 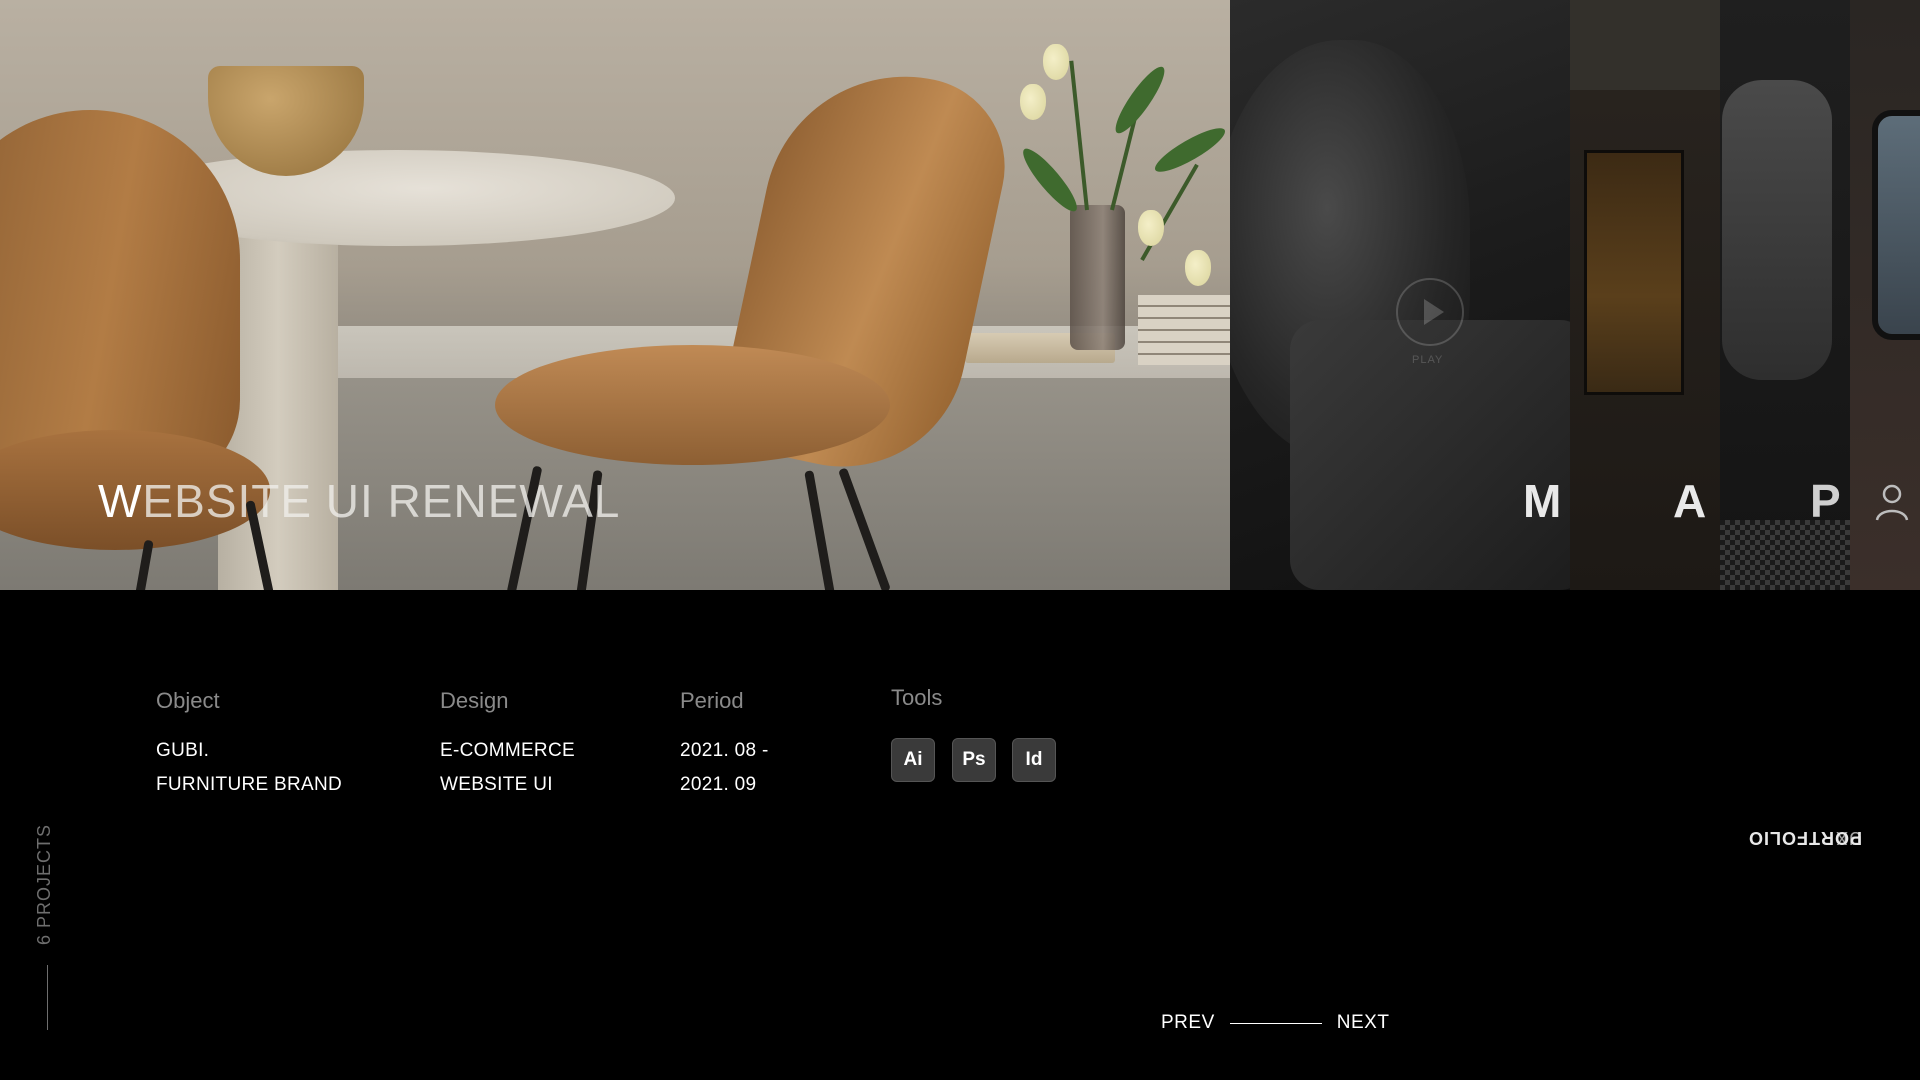 I want to click on detail-object-line: FURNITURE BRAND, so click(x=249, y=784).